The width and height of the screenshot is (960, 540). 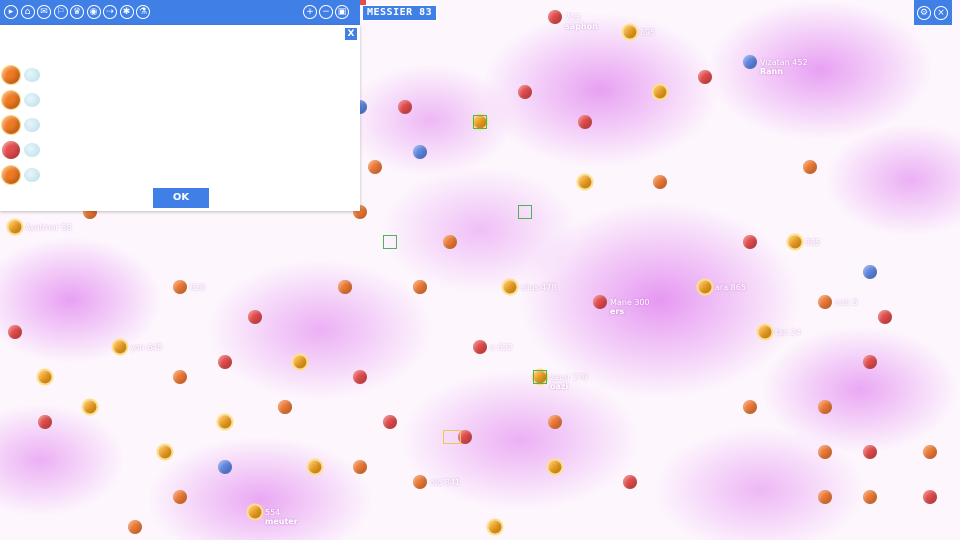 I want to click on home-icon: ⌂, so click(x=27, y=12).